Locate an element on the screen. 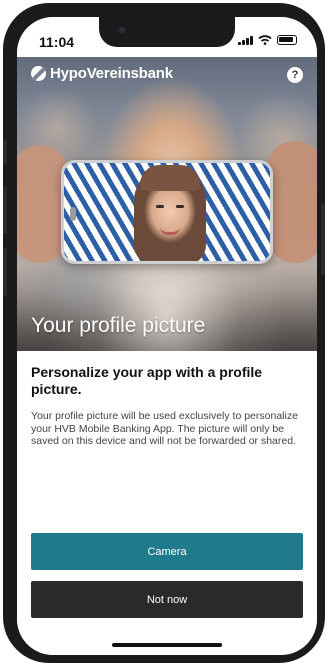 Image resolution: width=329 pixels, height=666 pixels. hero-eye-left is located at coordinates (160, 206).